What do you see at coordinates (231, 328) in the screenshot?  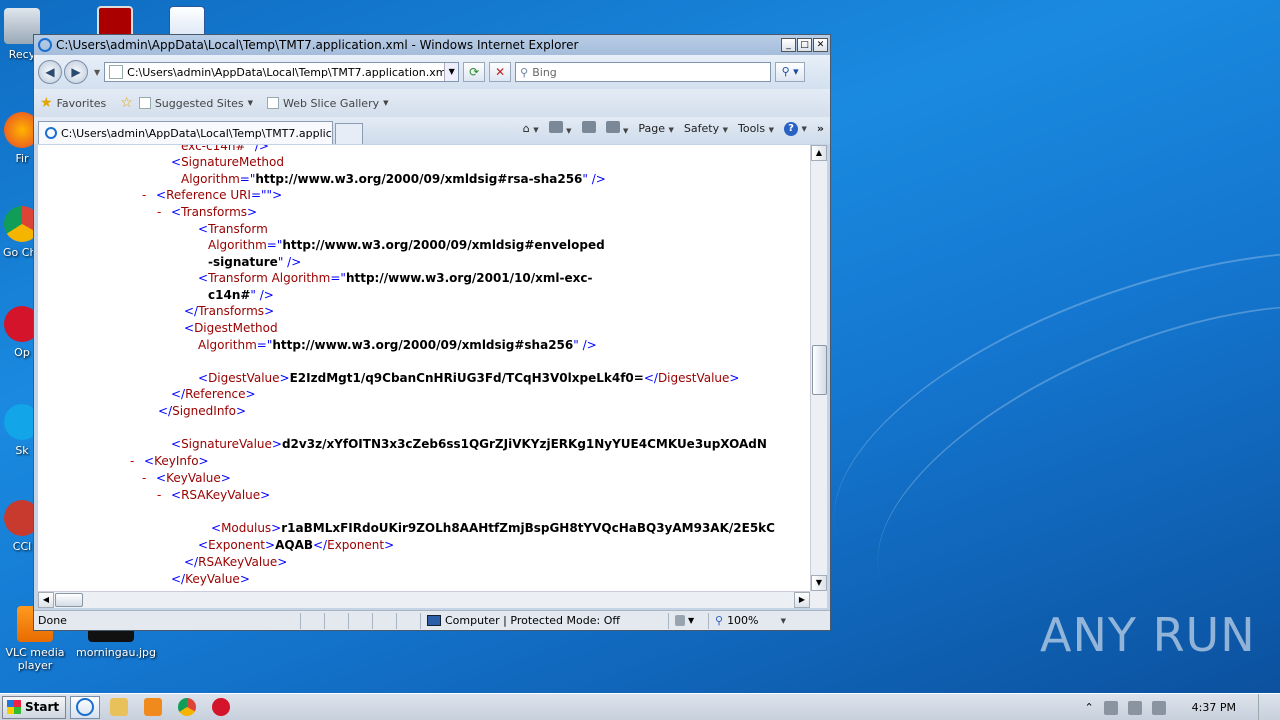 I see `xml-line: <DigestMethod` at bounding box center [231, 328].